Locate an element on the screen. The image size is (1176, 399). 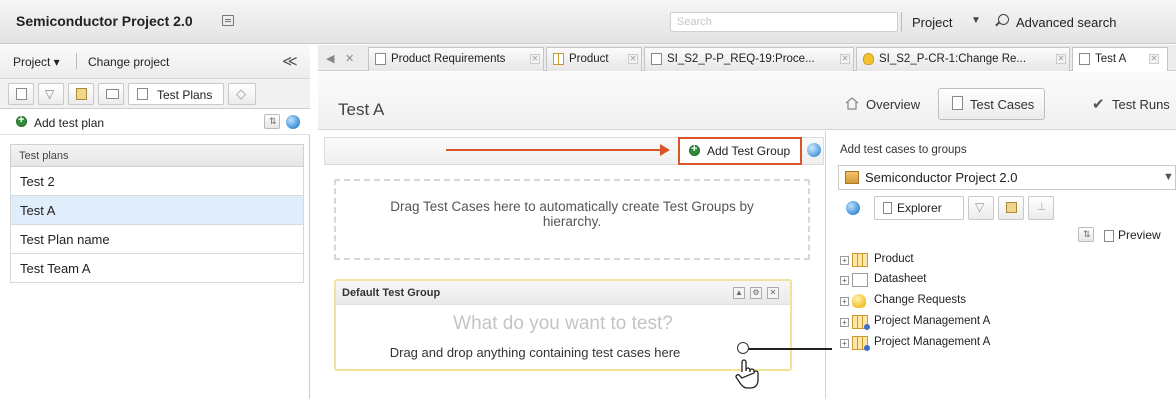
project-select: Semiconductor Project 2.0 is located at coordinates (1007, 177).